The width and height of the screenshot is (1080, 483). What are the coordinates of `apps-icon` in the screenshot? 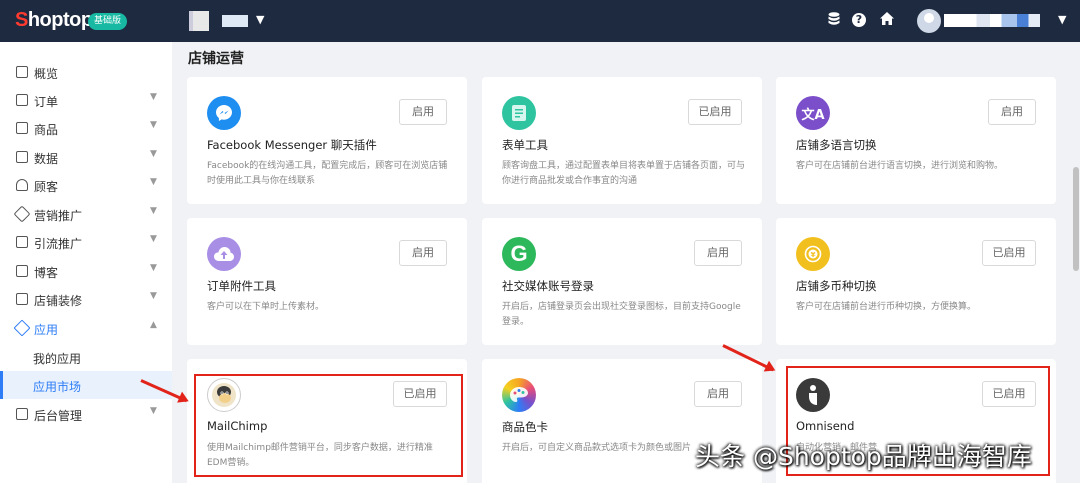 It's located at (22, 328).